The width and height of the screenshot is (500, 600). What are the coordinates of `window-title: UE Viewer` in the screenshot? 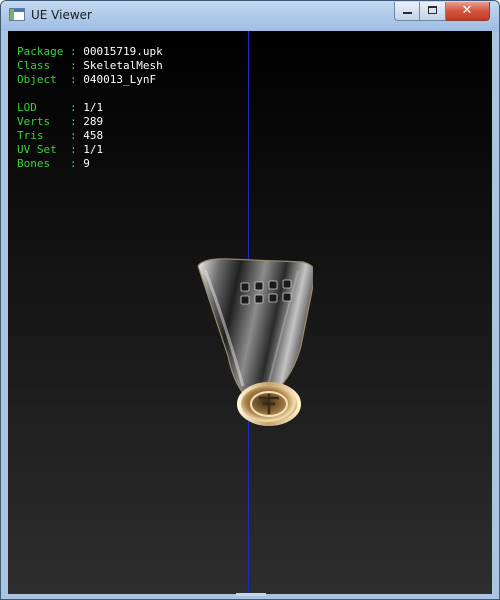 It's located at (61, 15).